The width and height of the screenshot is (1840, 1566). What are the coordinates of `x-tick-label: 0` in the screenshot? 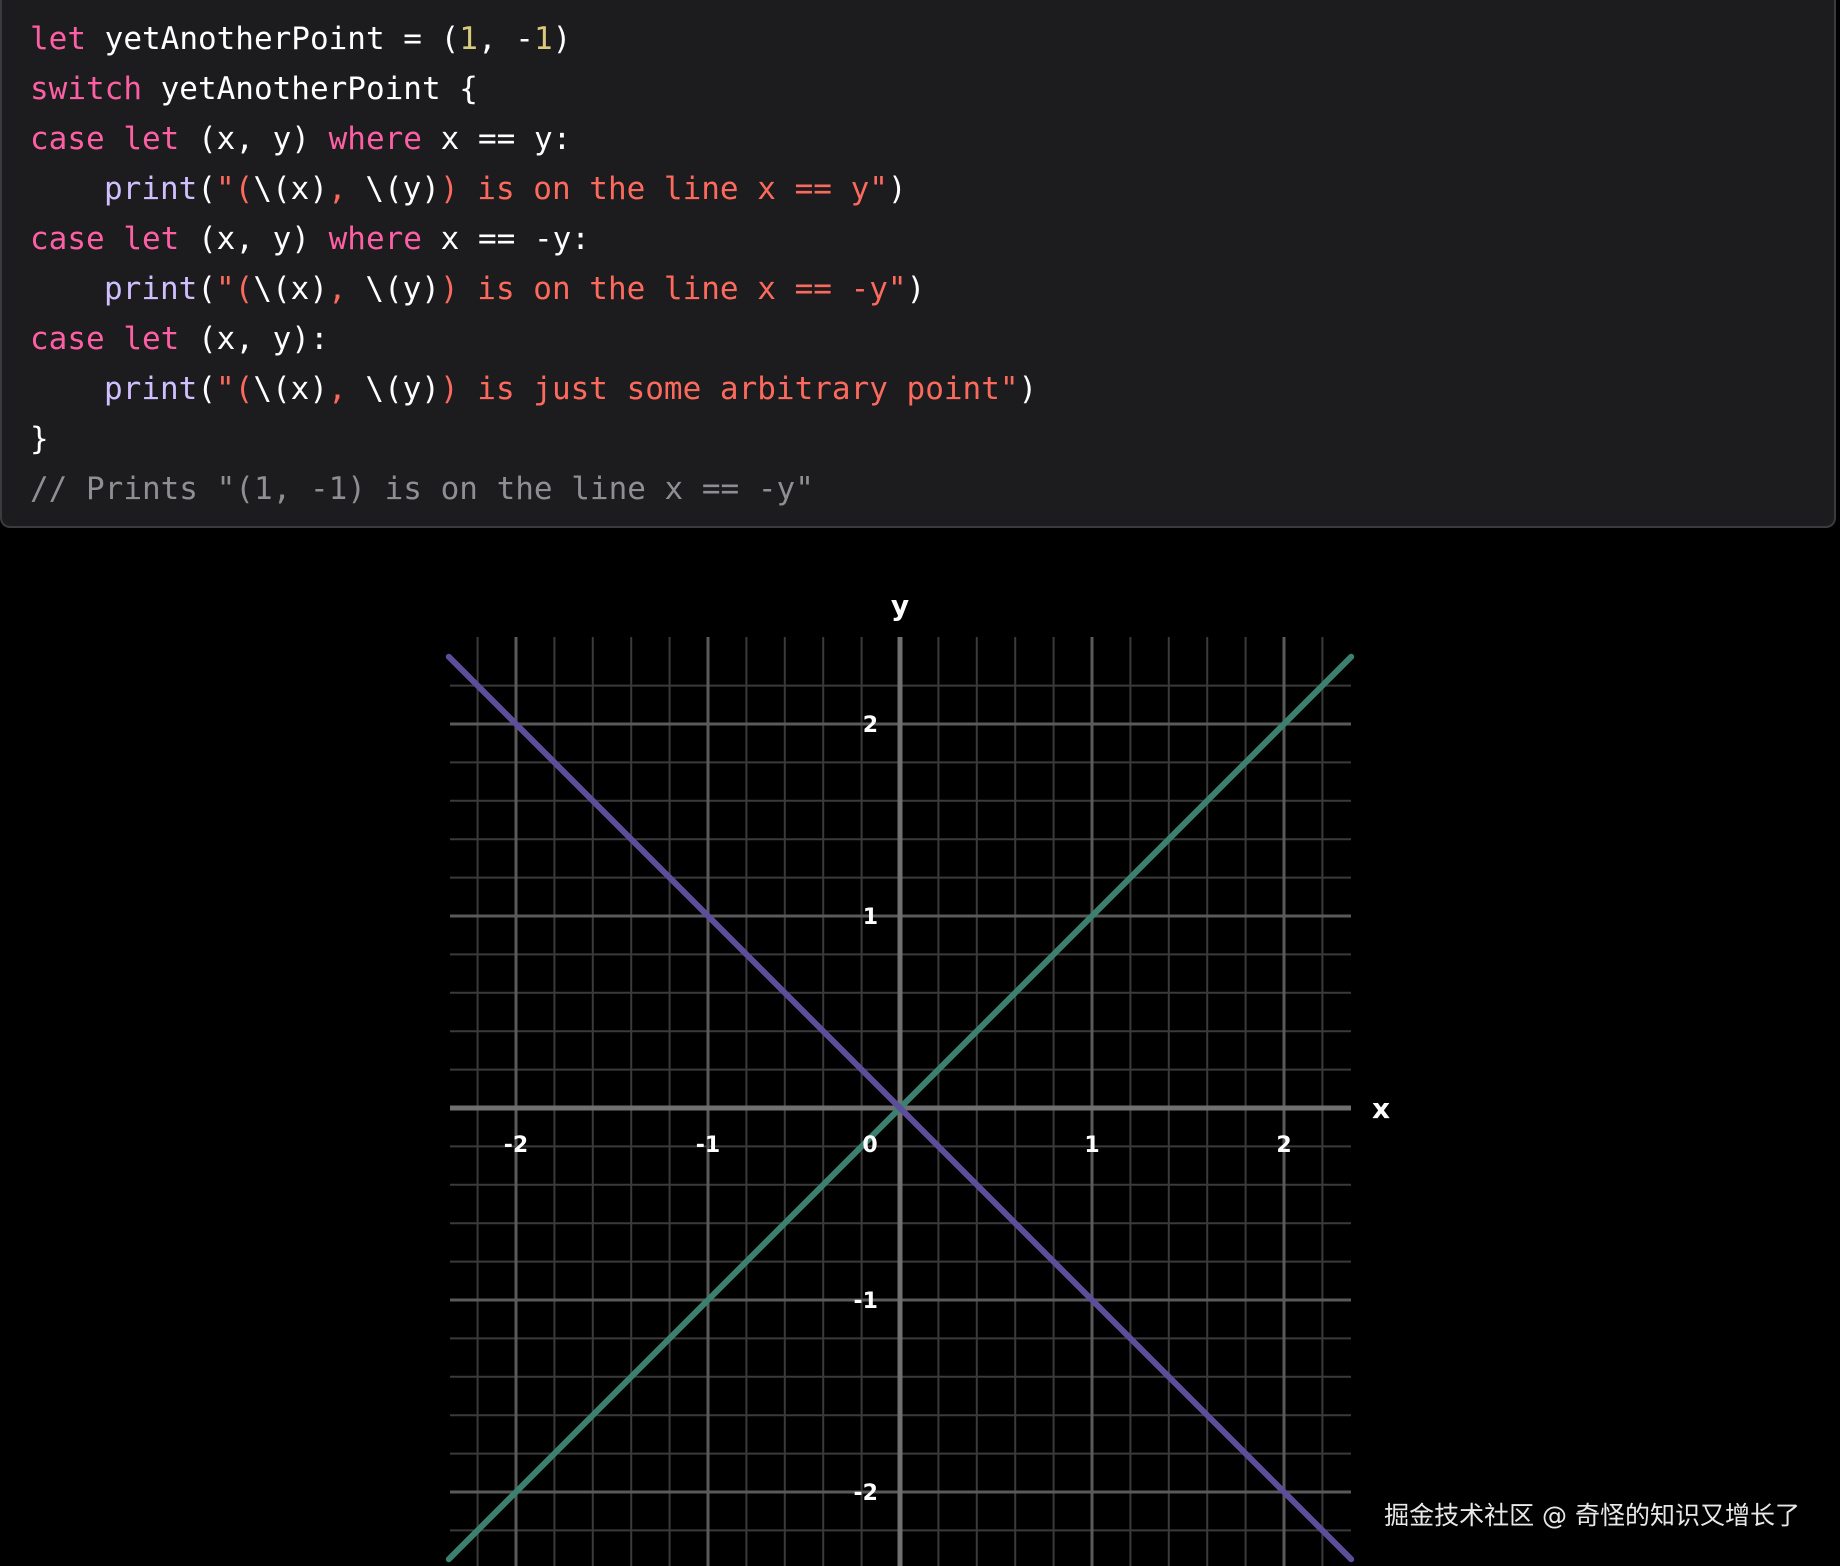 It's located at (869, 1145).